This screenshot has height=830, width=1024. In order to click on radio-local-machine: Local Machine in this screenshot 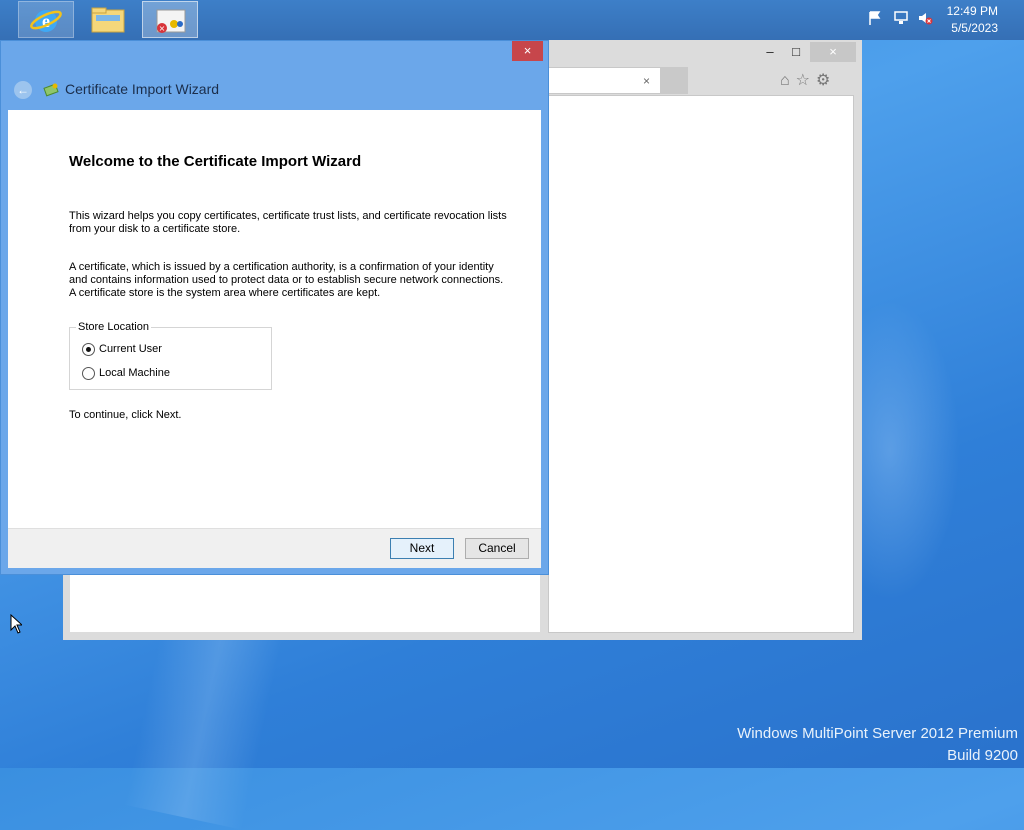, I will do `click(126, 373)`.